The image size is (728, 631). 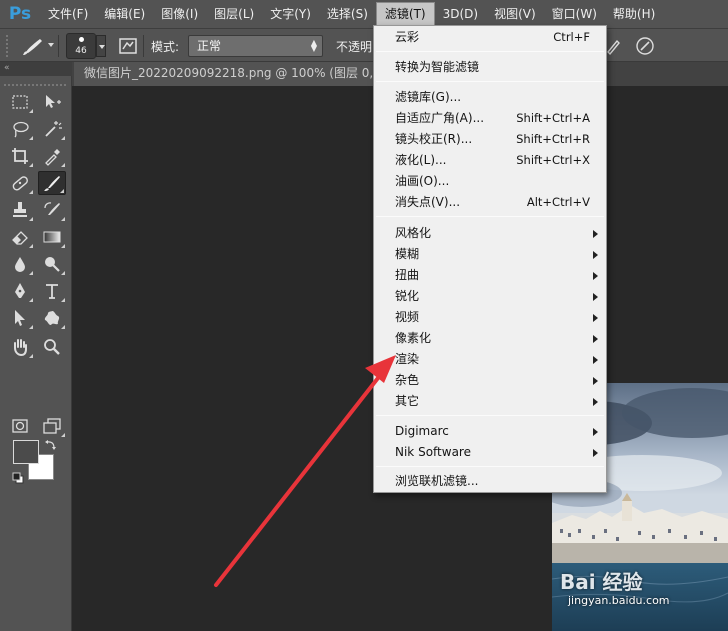 I want to click on move-tool, so click(x=52, y=102).